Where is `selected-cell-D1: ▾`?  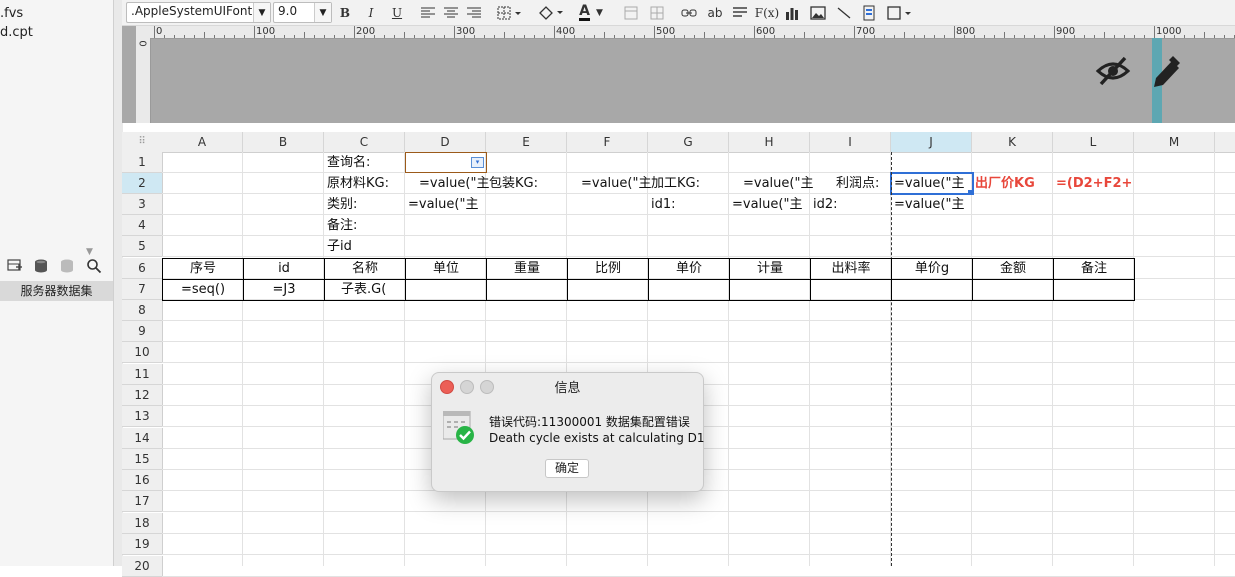 selected-cell-D1: ▾ is located at coordinates (446, 162).